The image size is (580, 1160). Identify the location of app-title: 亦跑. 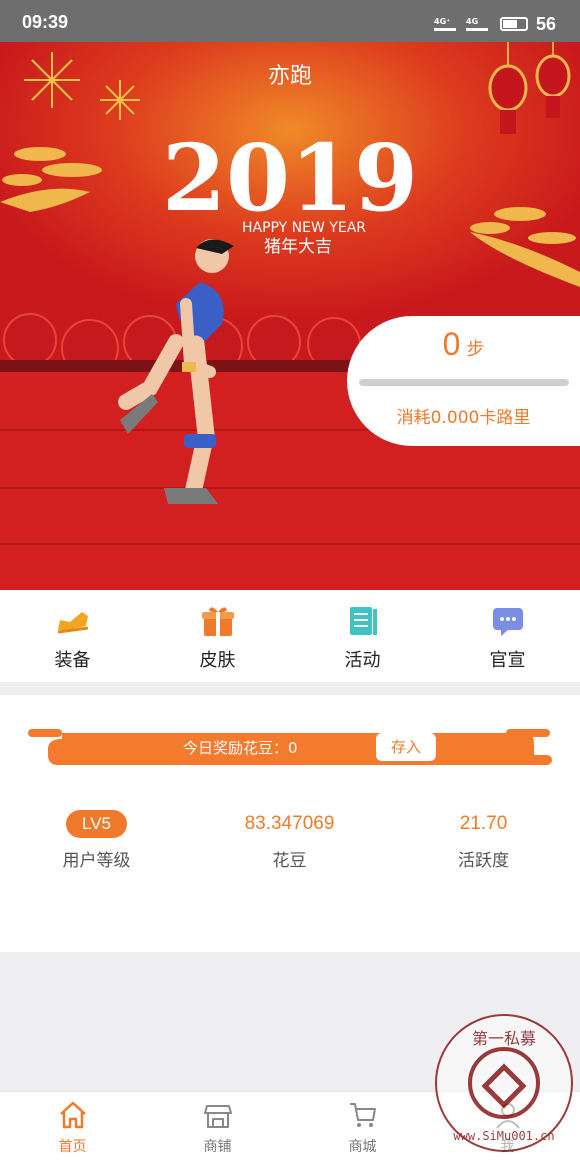
(289, 76).